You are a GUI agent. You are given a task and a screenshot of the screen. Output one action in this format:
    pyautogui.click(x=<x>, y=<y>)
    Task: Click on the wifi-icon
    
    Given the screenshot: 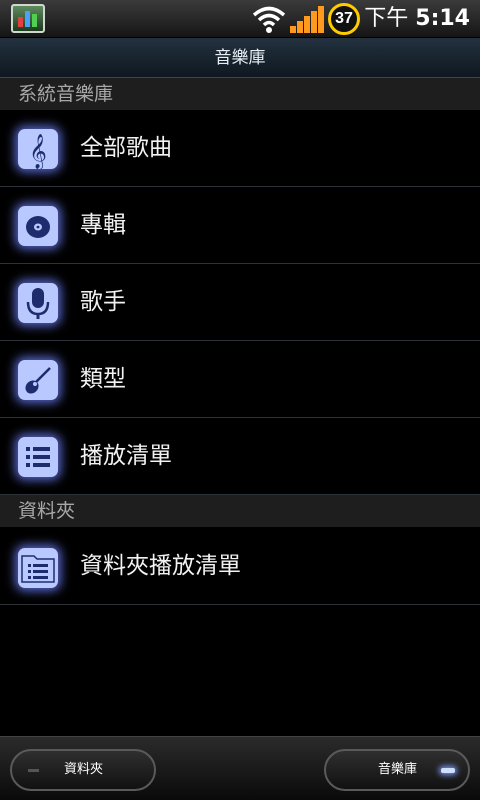 What is the action you would take?
    pyautogui.click(x=269, y=19)
    